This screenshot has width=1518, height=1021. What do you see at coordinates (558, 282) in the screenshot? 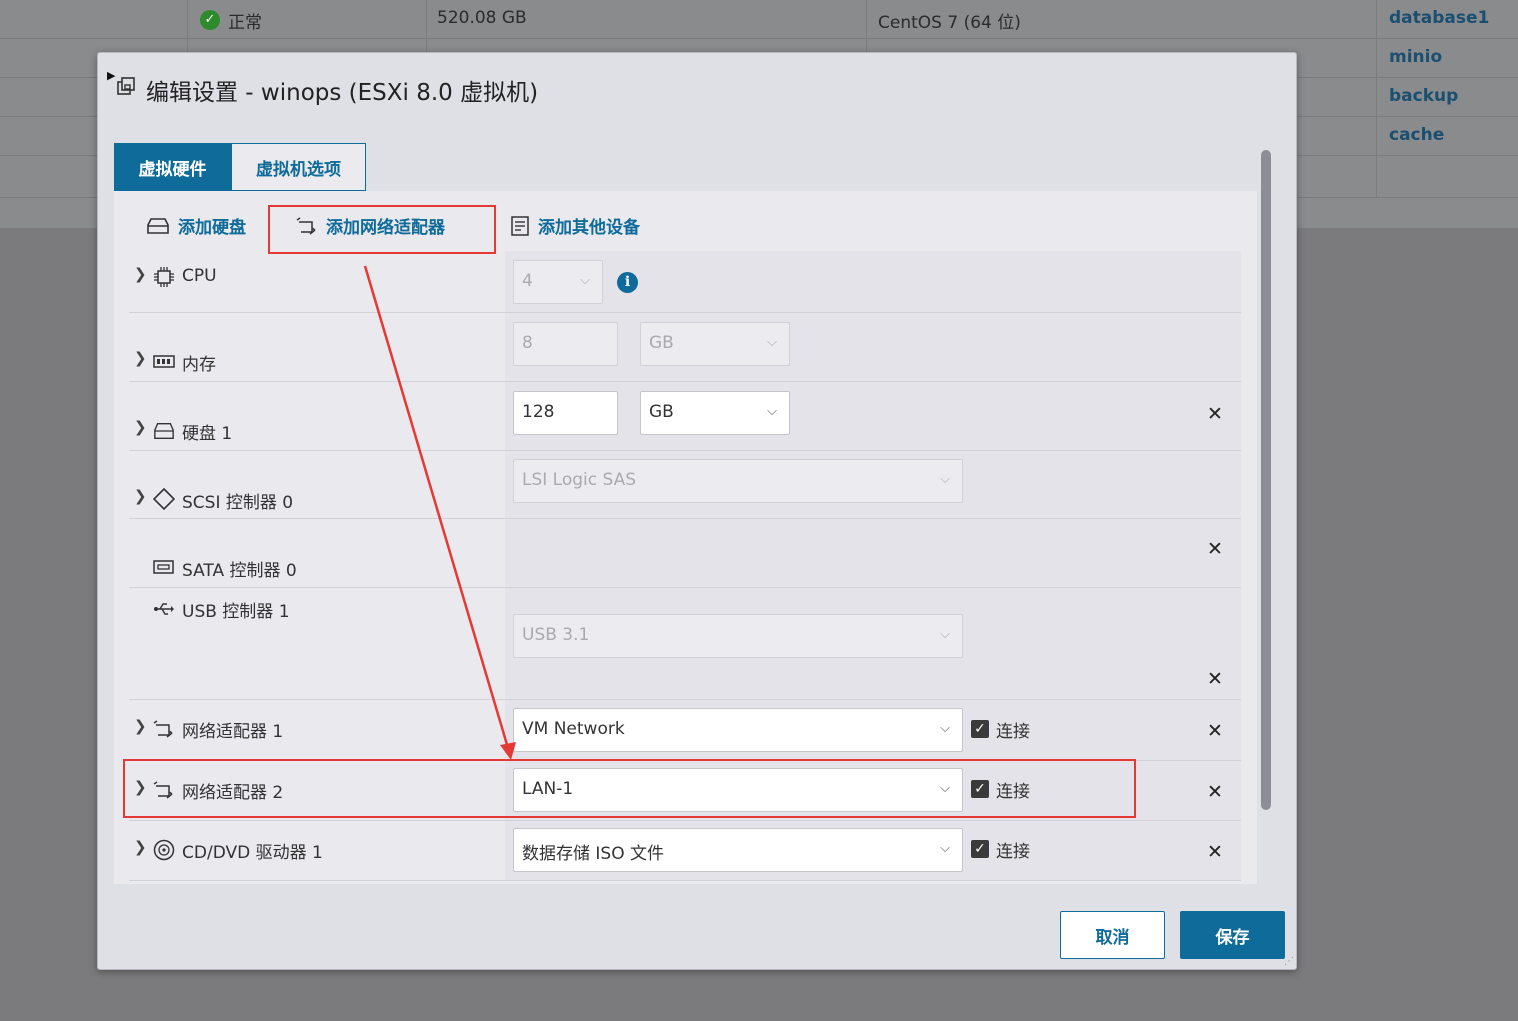
I see `cpu-count-select: 4 ⌵` at bounding box center [558, 282].